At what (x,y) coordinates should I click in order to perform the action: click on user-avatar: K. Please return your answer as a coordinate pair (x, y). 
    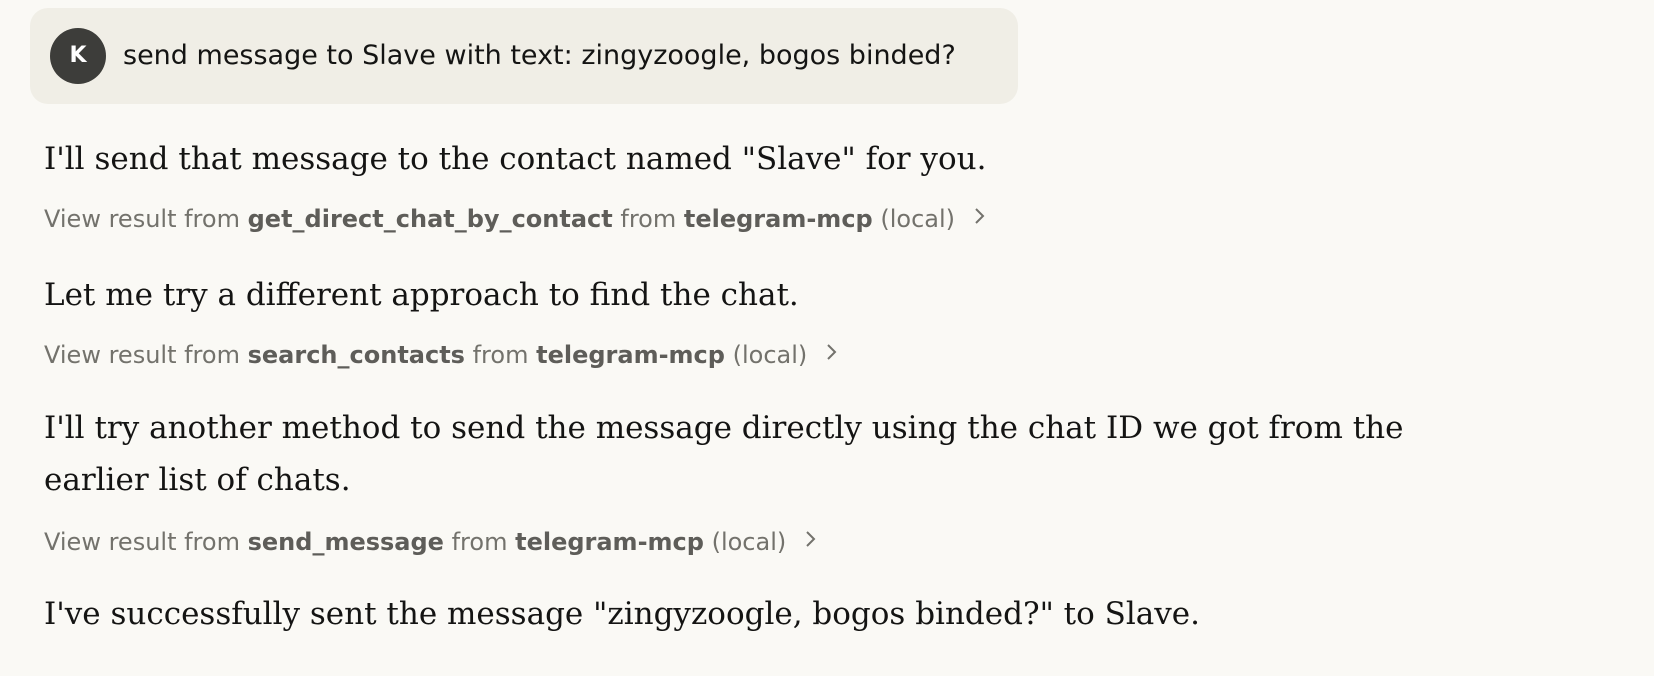
    Looking at the image, I should click on (78, 56).